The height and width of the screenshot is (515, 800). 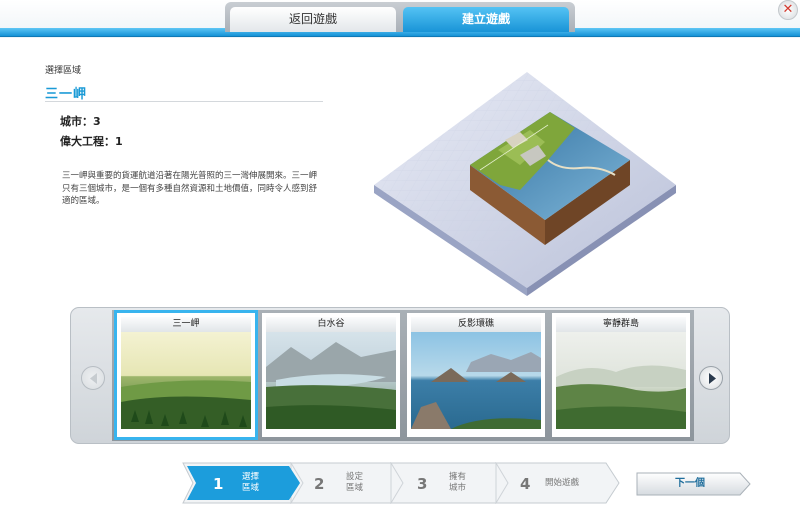 I want to click on tab-return-game: 返回遊戲, so click(x=313, y=19).